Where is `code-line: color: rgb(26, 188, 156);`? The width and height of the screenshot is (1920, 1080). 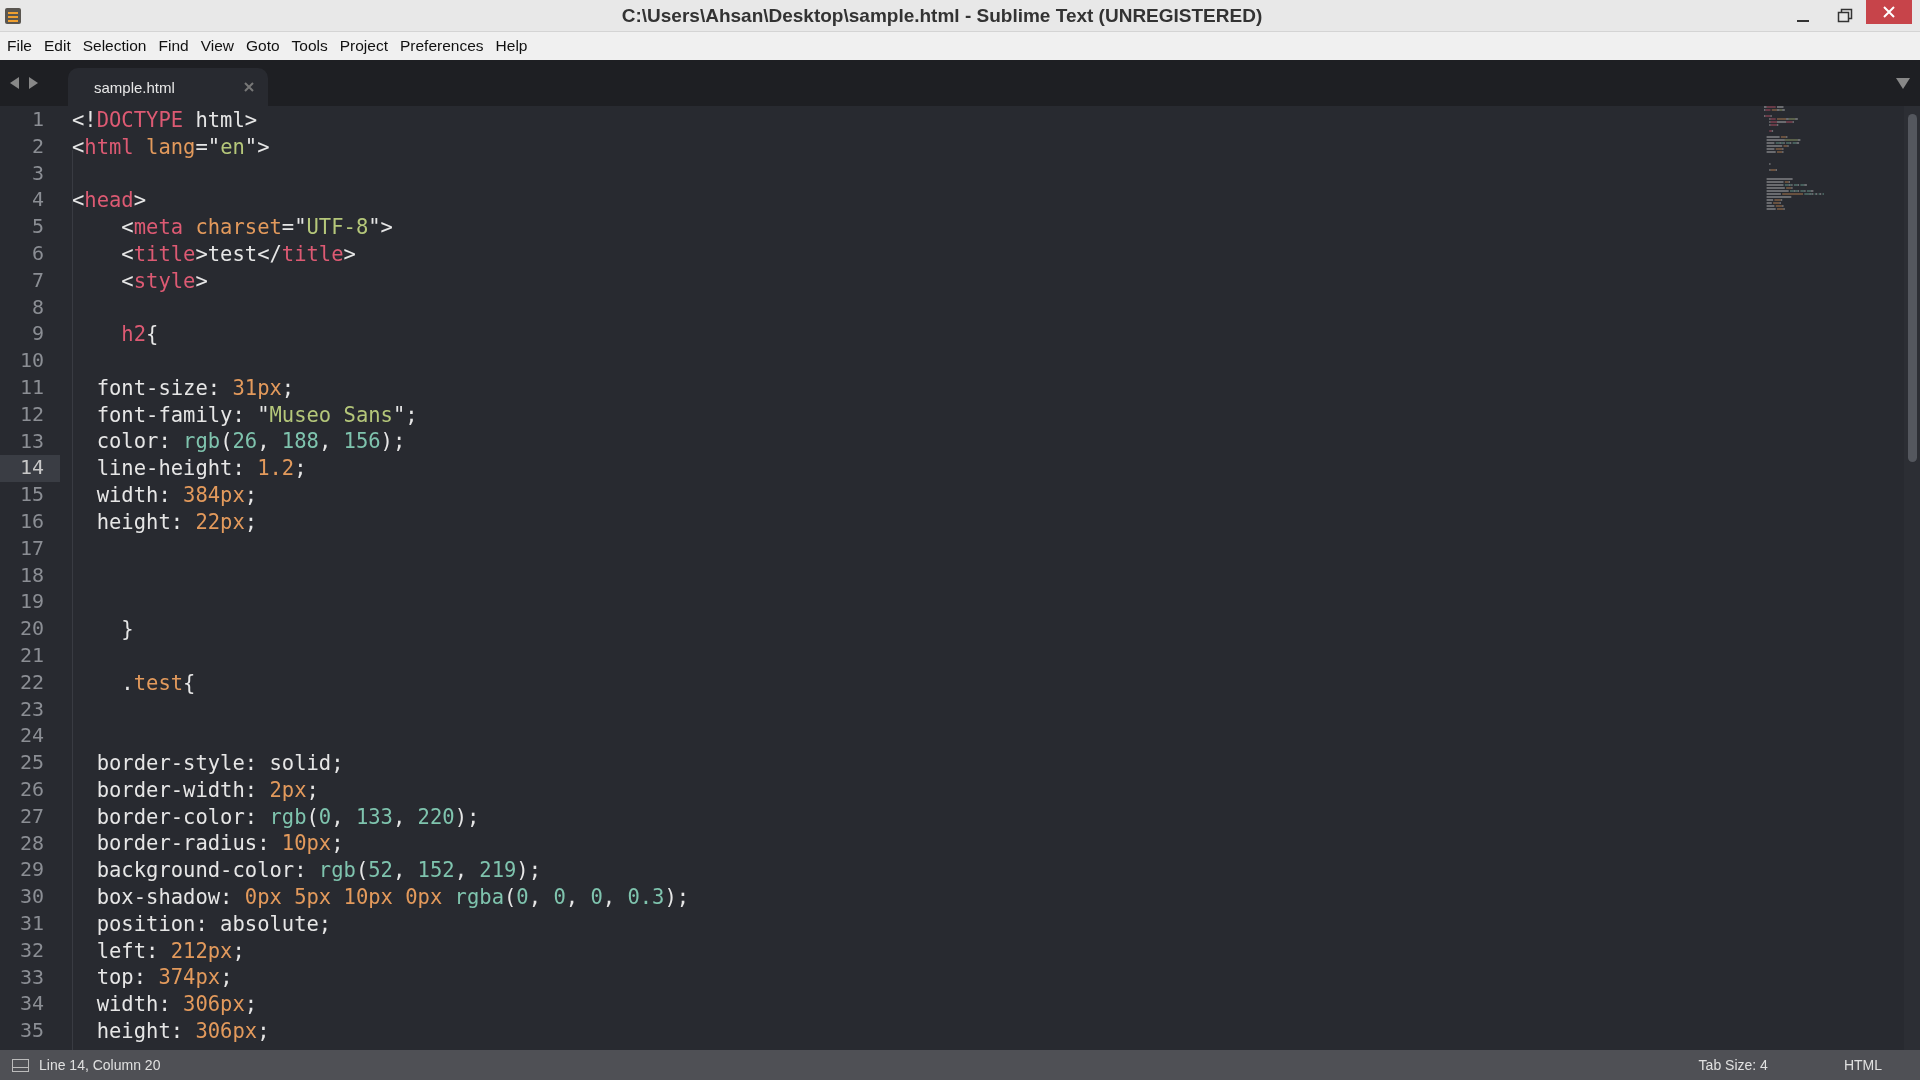 code-line: color: rgb(26, 188, 156); is located at coordinates (250, 442).